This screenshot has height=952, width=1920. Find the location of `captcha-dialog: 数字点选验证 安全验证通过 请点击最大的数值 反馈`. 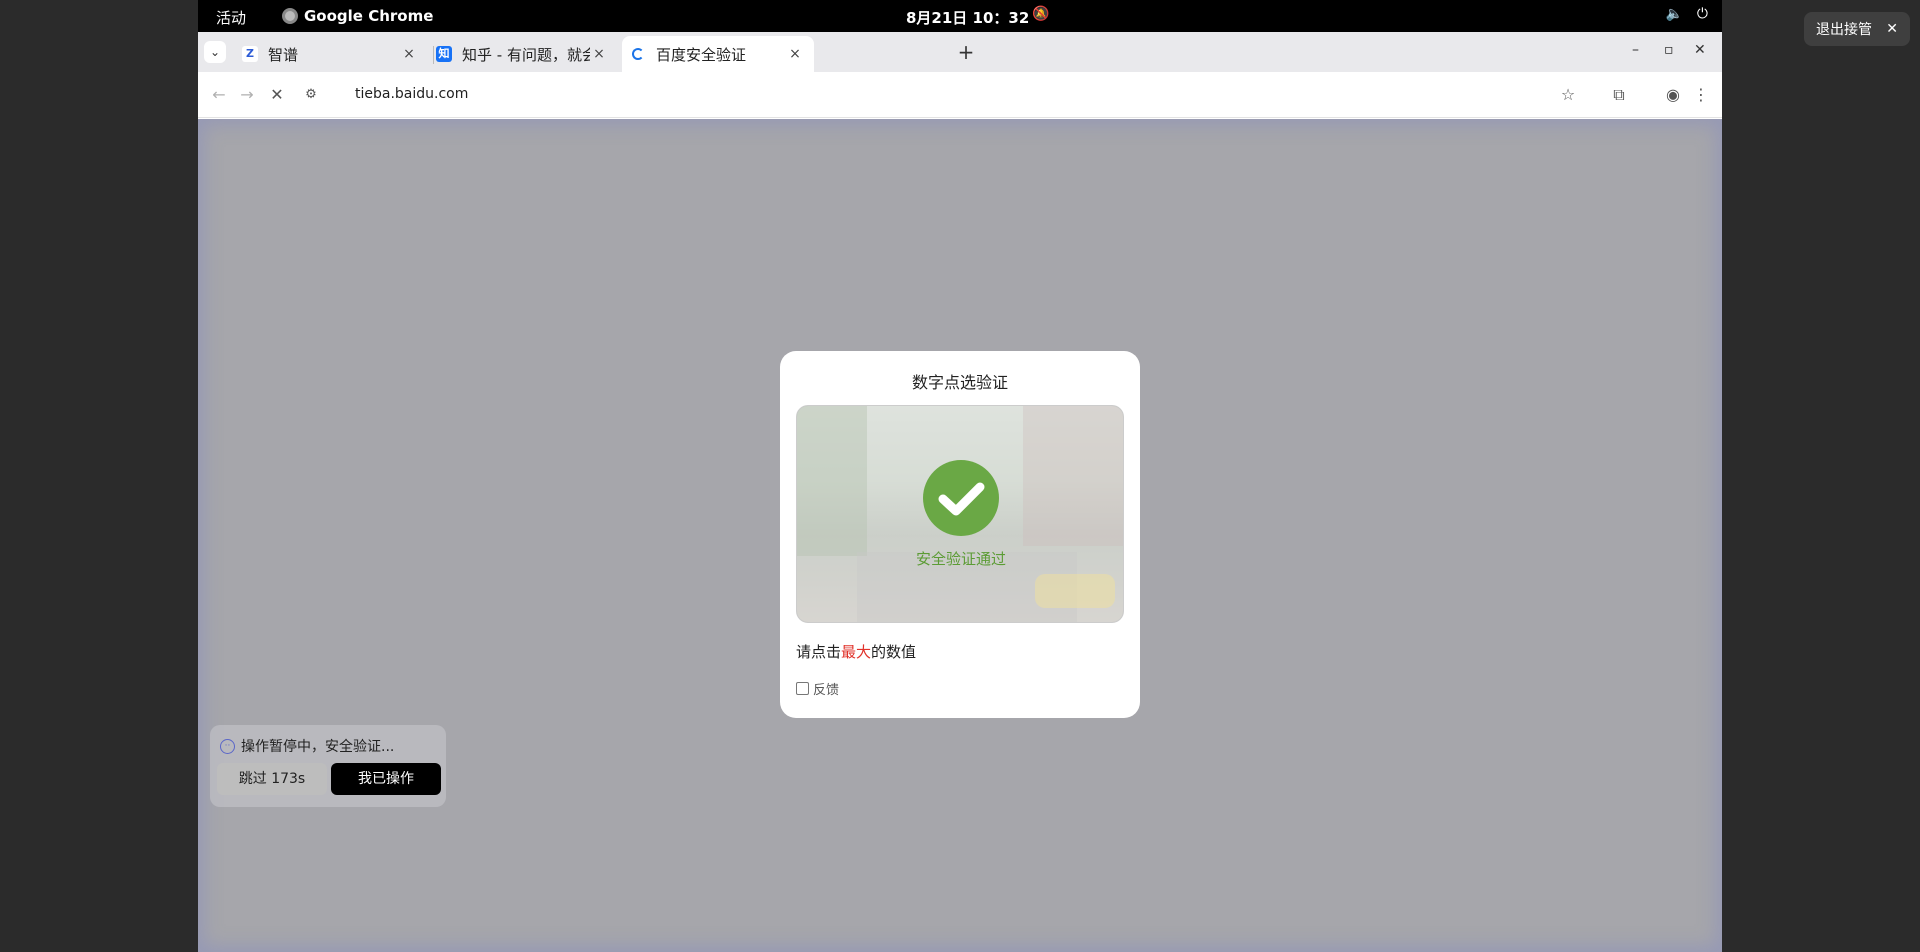

captcha-dialog: 数字点选验证 安全验证通过 请点击最大的数值 反馈 is located at coordinates (960, 534).